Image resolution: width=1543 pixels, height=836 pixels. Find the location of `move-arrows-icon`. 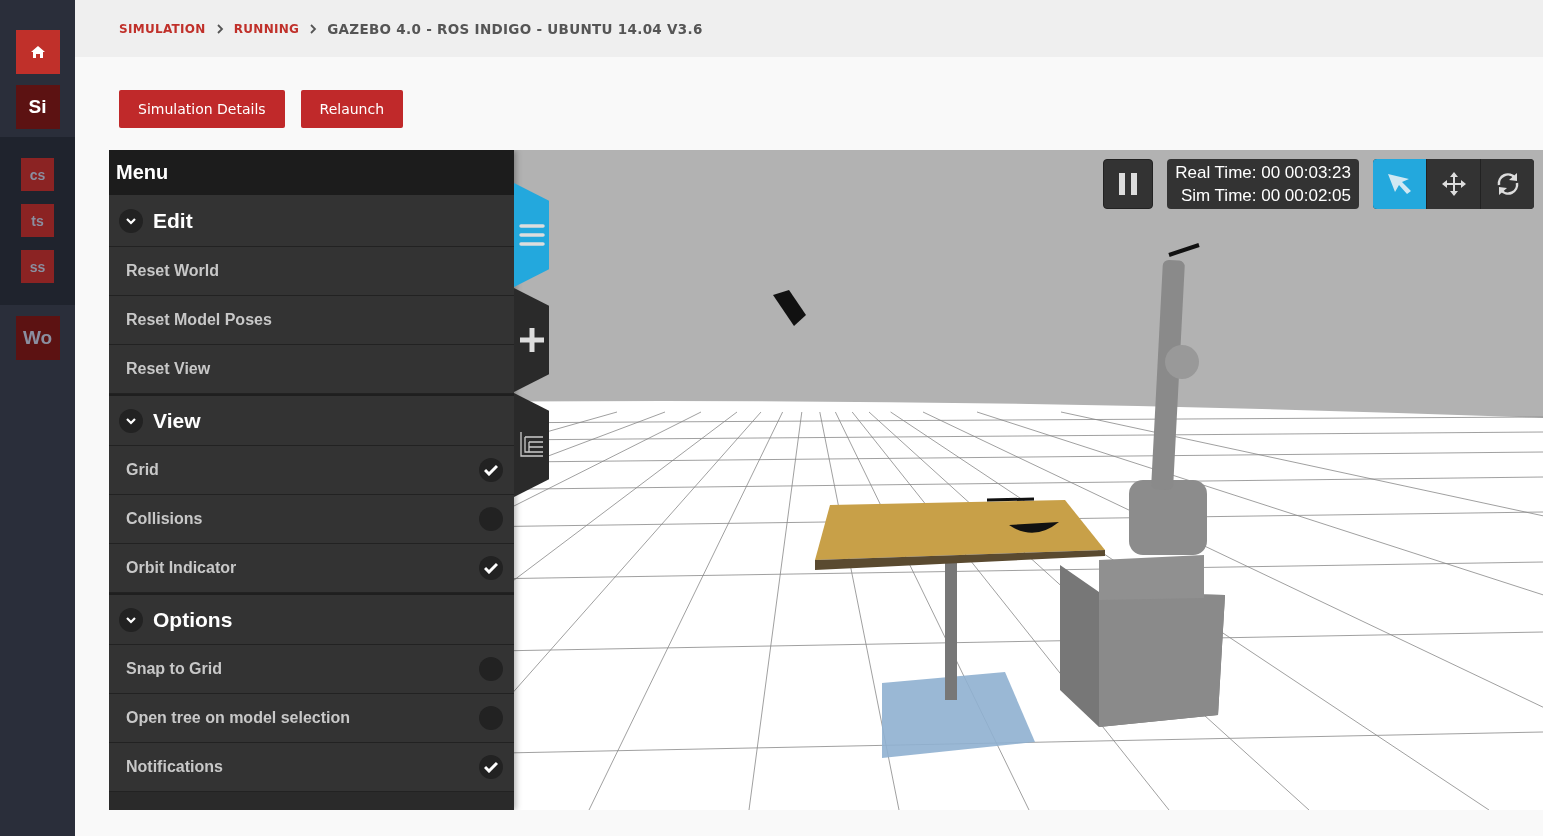

move-arrows-icon is located at coordinates (1453, 184).